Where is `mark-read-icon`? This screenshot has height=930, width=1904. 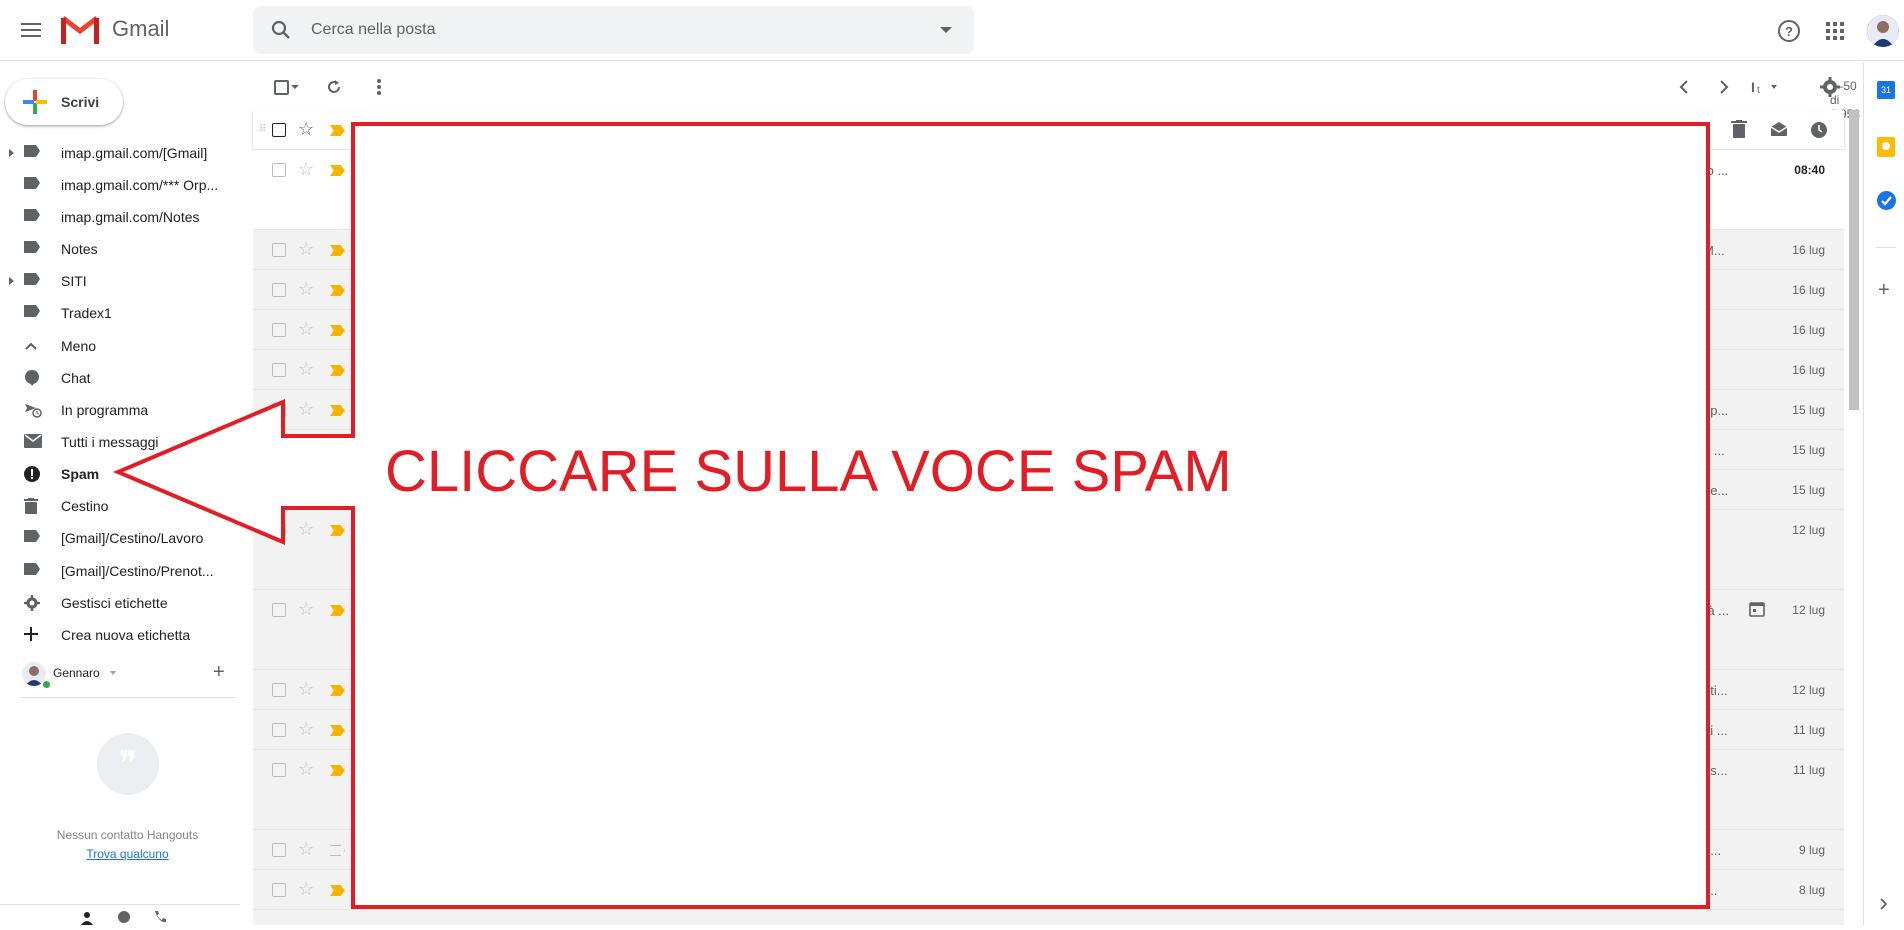 mark-read-icon is located at coordinates (1779, 131).